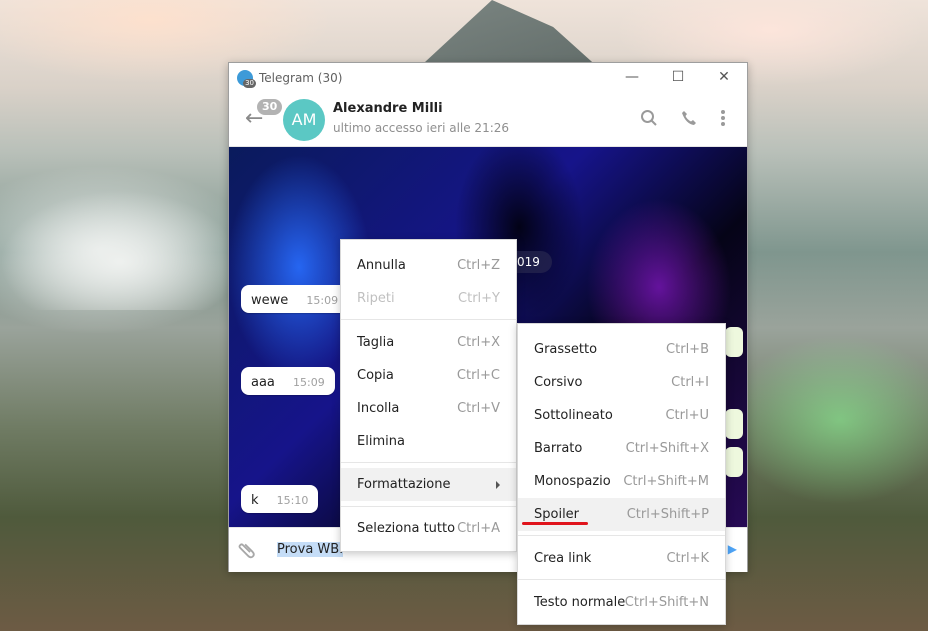  Describe the element at coordinates (255, 500) in the screenshot. I see `message-text: k` at that location.